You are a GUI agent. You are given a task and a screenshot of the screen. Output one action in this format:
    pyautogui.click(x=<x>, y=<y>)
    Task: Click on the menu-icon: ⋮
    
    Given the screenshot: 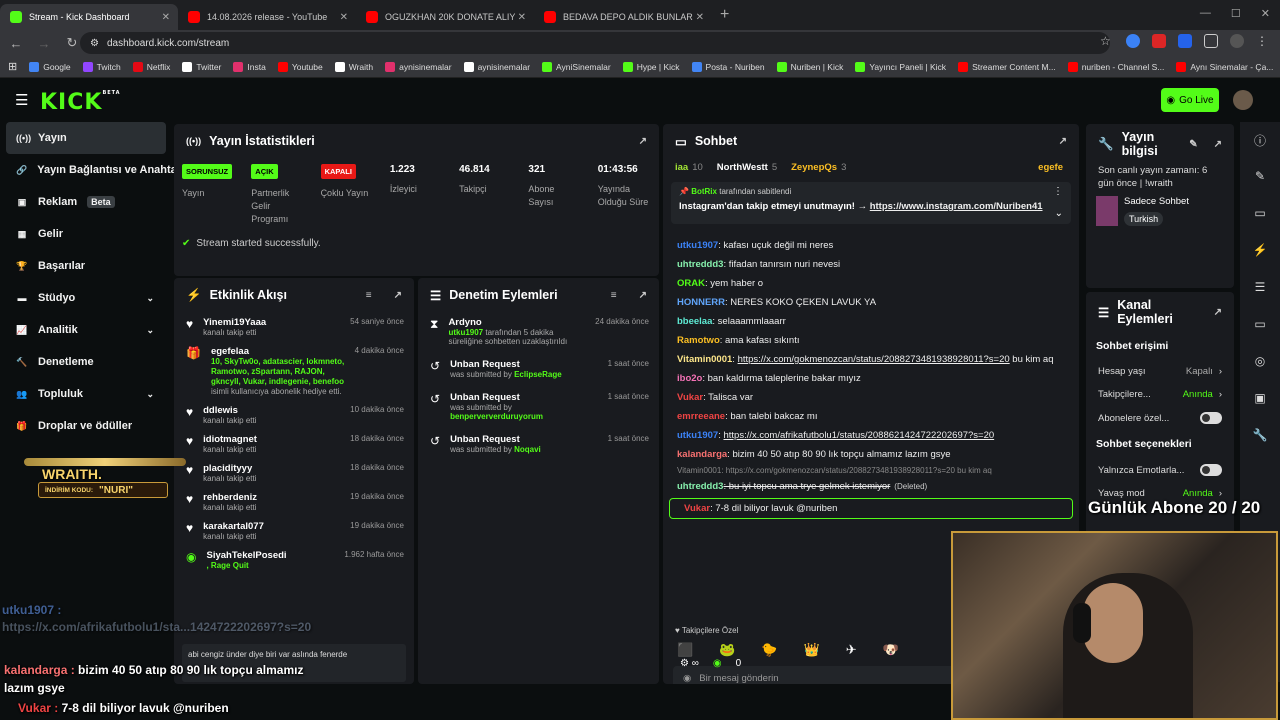 What is the action you would take?
    pyautogui.click(x=1263, y=41)
    